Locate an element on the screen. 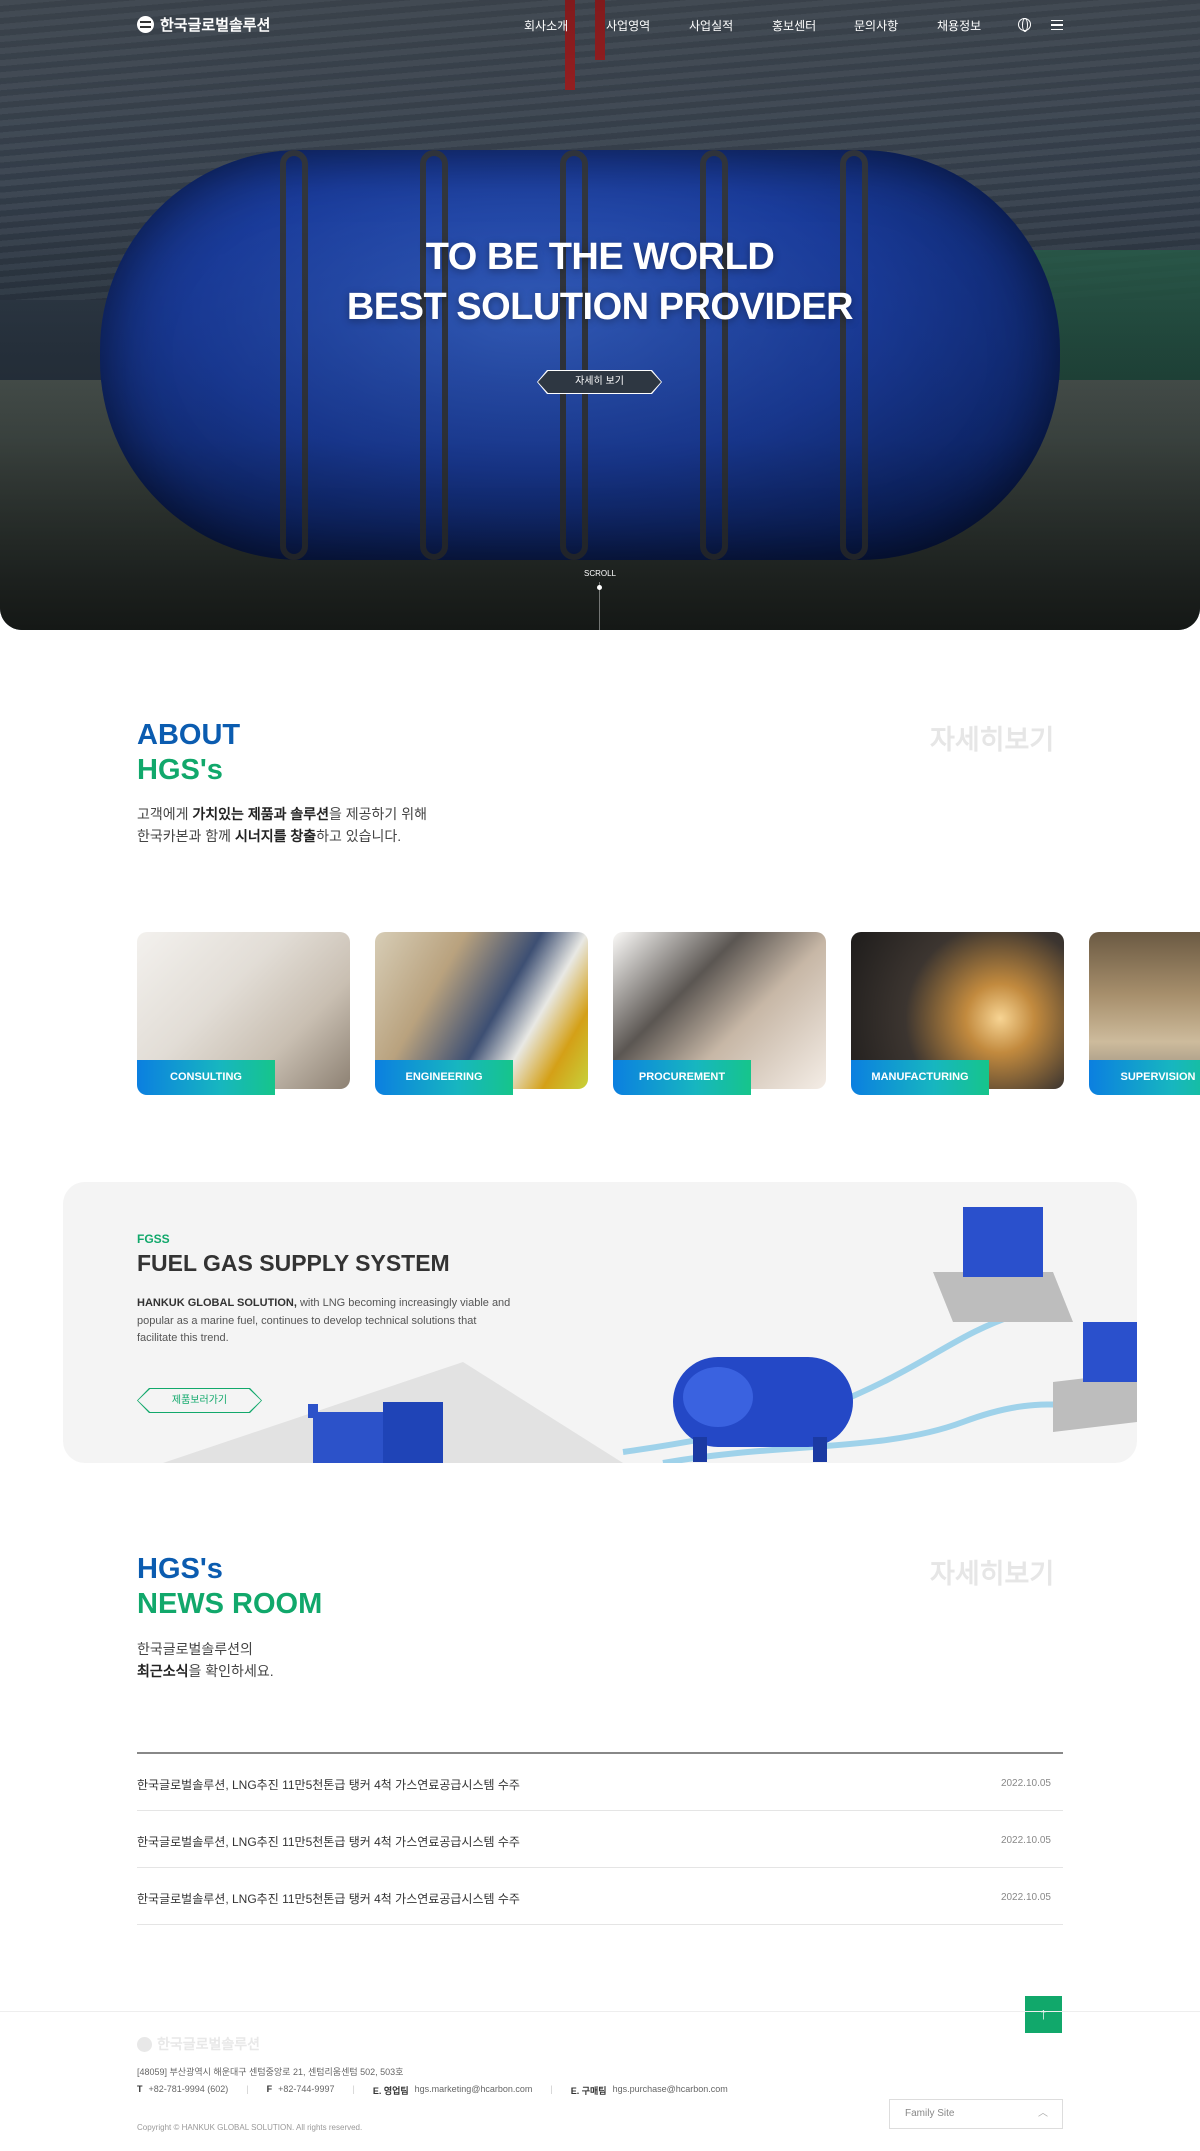 The image size is (1200, 2151). chevron-up-icon: ︿ is located at coordinates (1043, 2113).